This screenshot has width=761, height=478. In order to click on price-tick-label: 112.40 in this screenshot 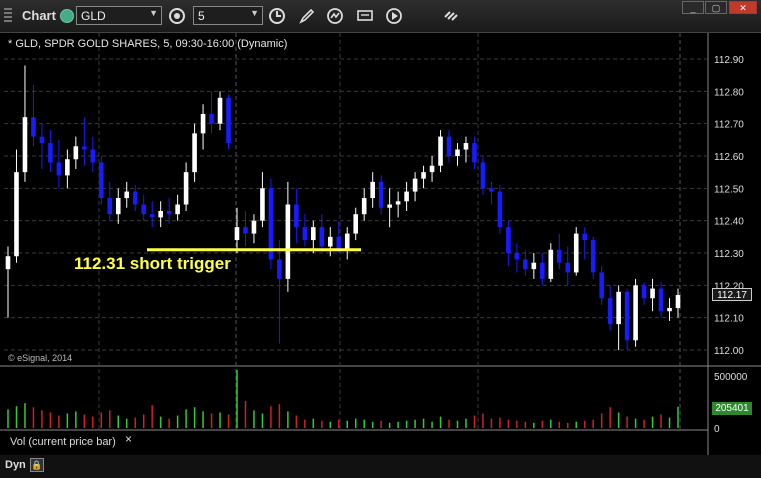, I will do `click(729, 222)`.